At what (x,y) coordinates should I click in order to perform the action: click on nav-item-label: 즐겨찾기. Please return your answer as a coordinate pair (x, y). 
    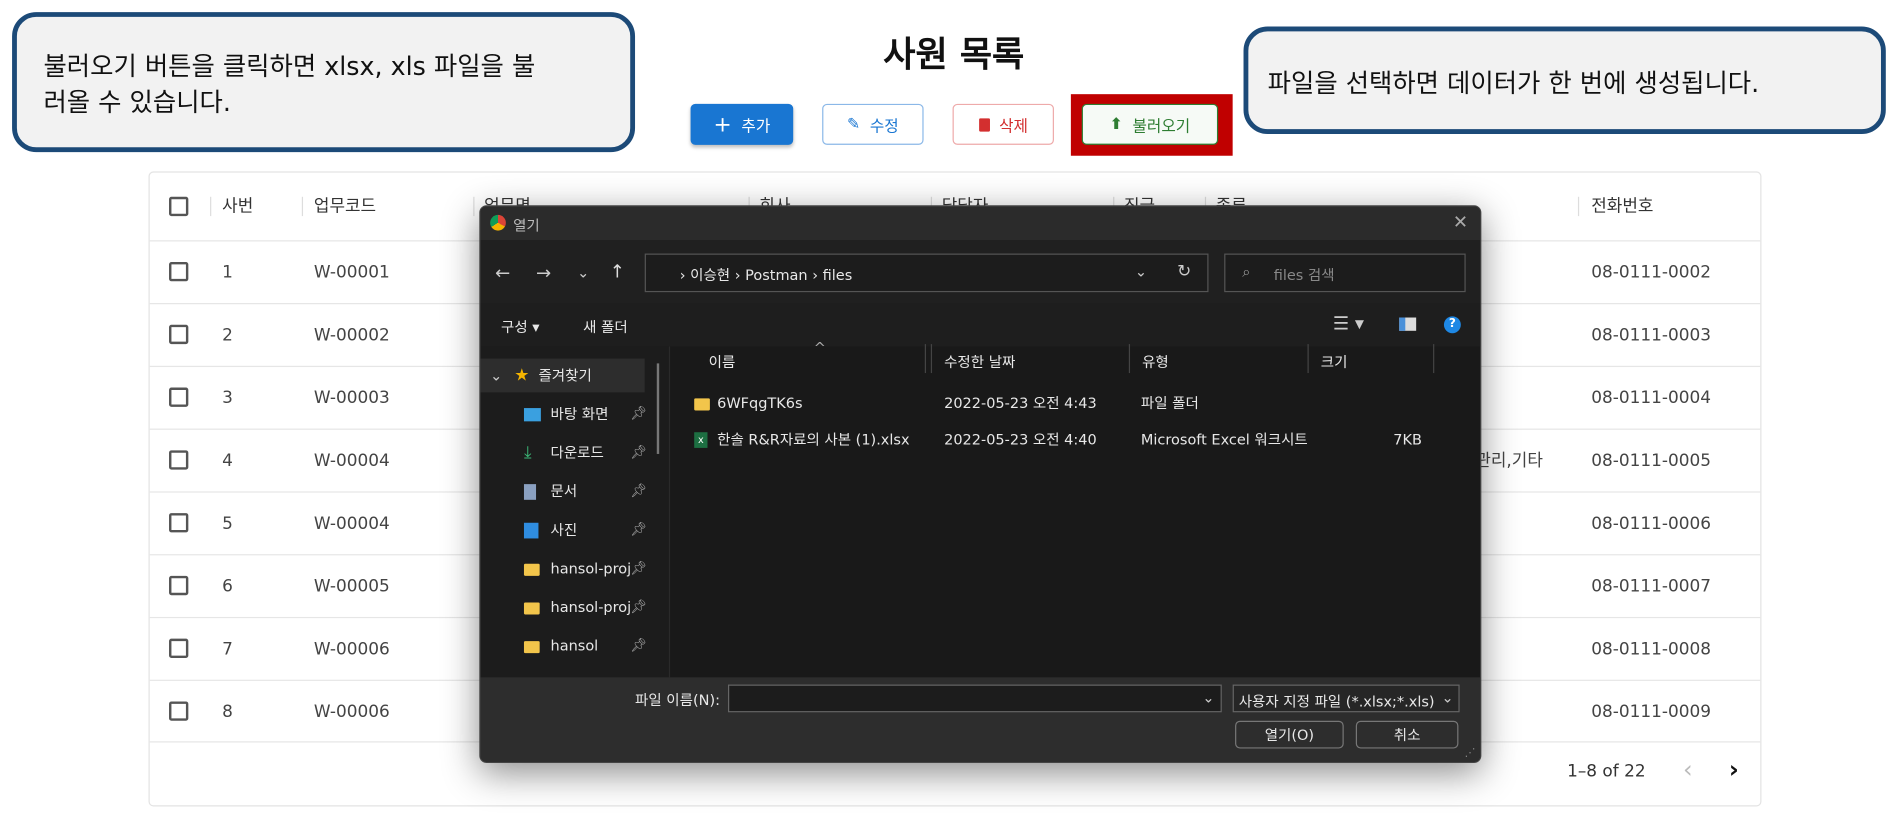
    Looking at the image, I should click on (565, 375).